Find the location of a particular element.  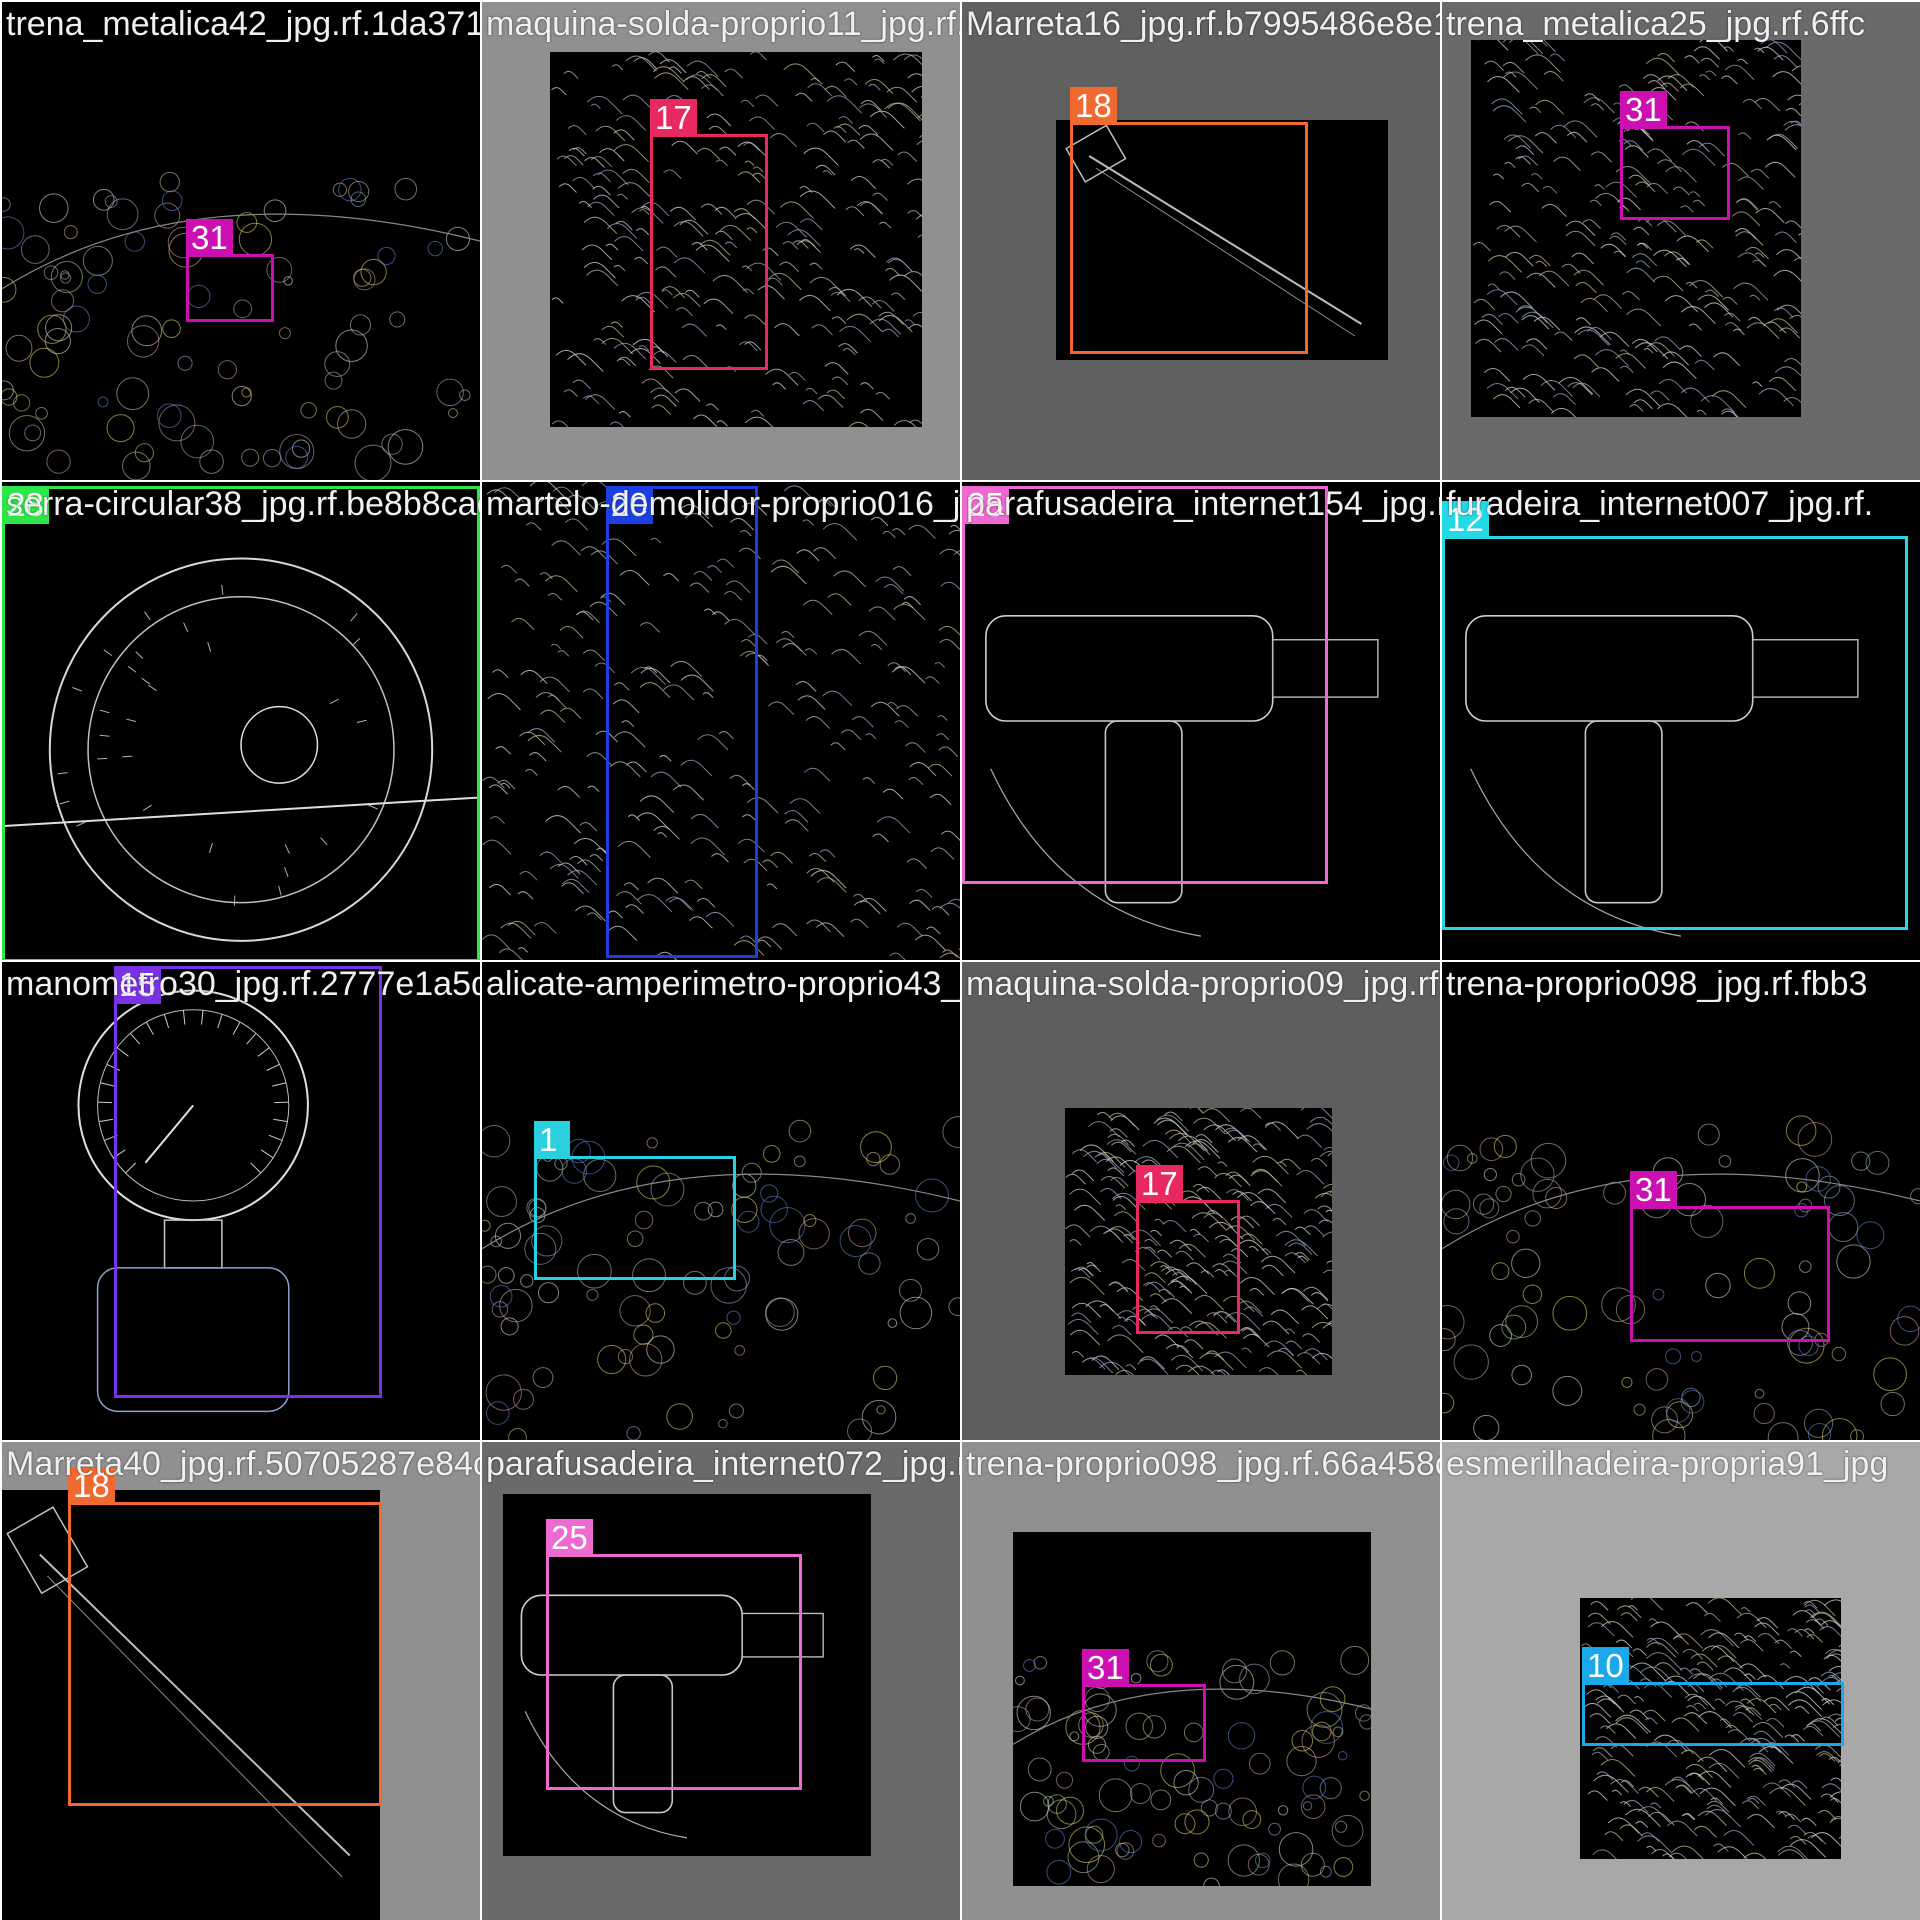

class-id-label: 18 is located at coordinates (1093, 106).